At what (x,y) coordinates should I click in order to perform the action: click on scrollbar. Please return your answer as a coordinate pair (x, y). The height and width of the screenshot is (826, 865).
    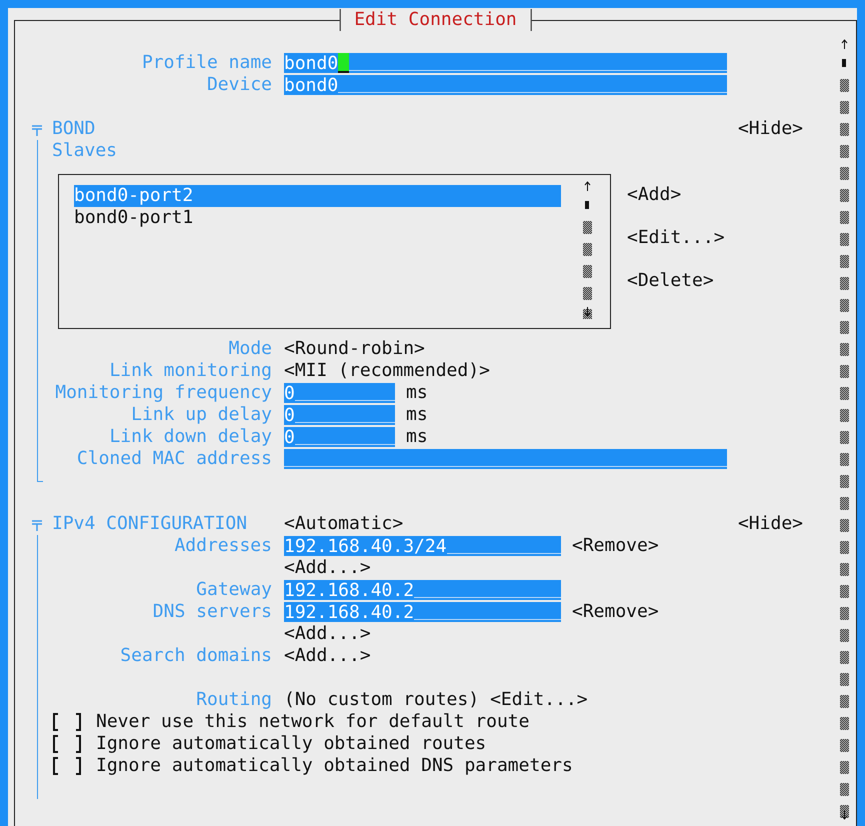
    Looking at the image, I should click on (844, 429).